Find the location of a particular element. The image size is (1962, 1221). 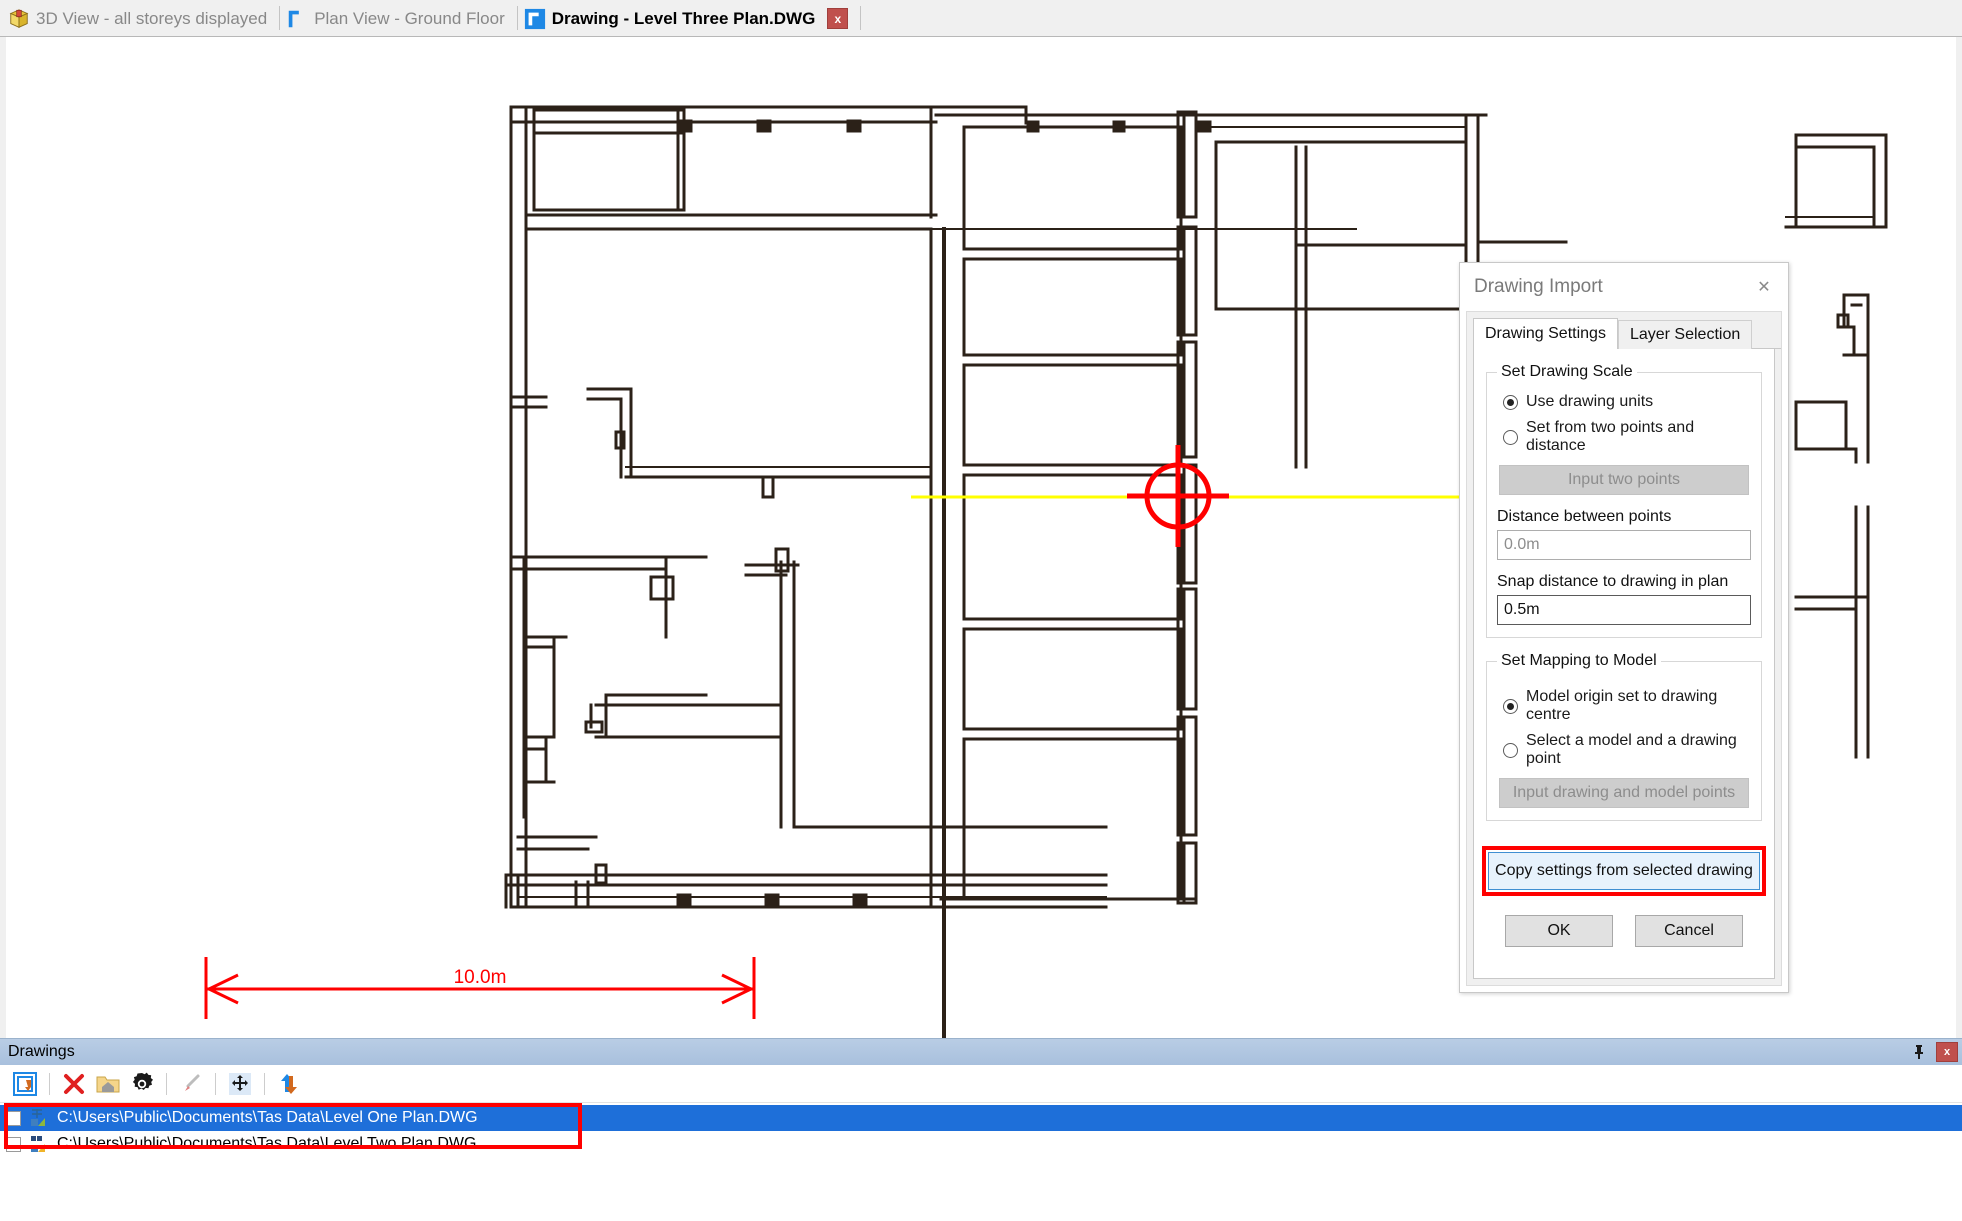

tab-3d-view: 3D View - all storeys displayed is located at coordinates (140, 18).